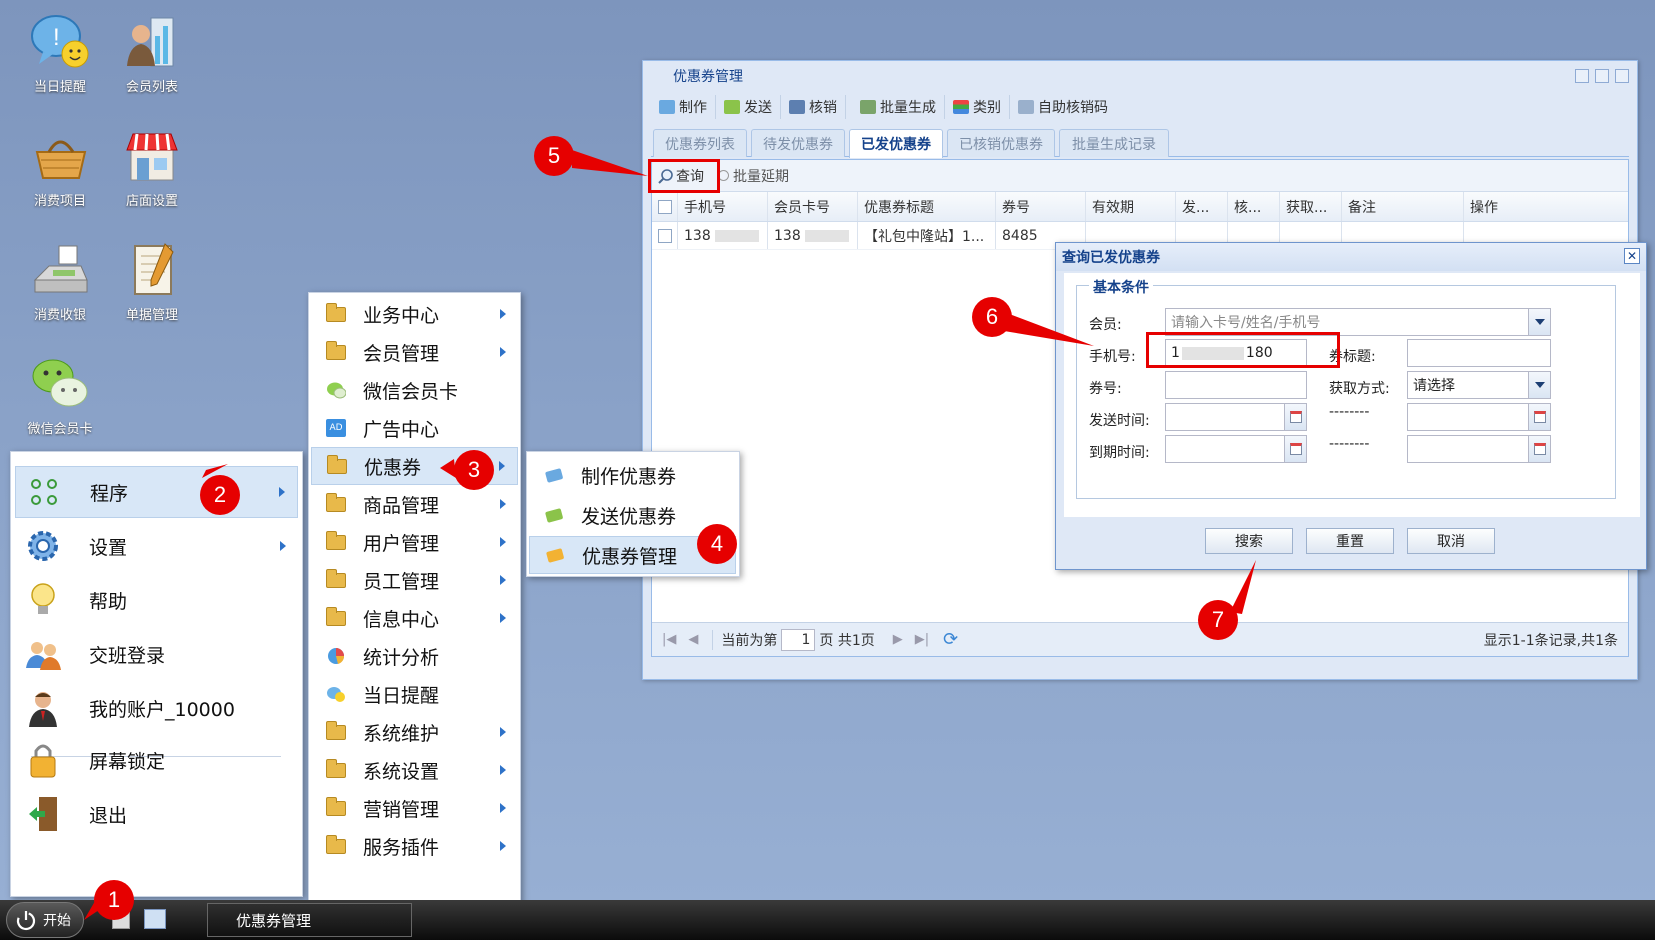 This screenshot has width=1655, height=940. What do you see at coordinates (554, 156) in the screenshot?
I see `annotation-badge: 5` at bounding box center [554, 156].